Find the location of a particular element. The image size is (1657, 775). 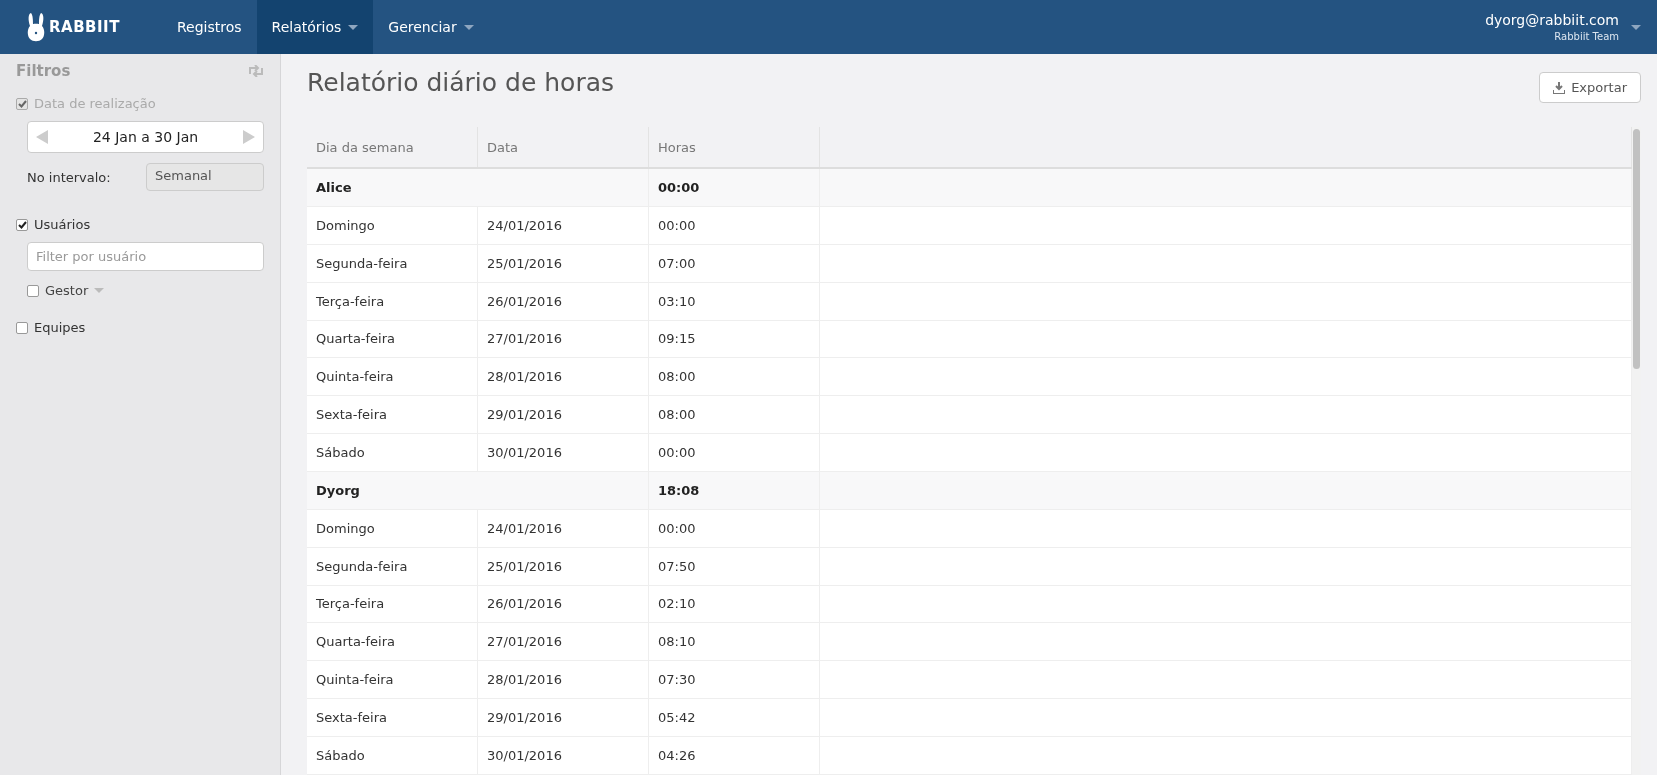

nav-tab: Relatórios is located at coordinates (315, 27).